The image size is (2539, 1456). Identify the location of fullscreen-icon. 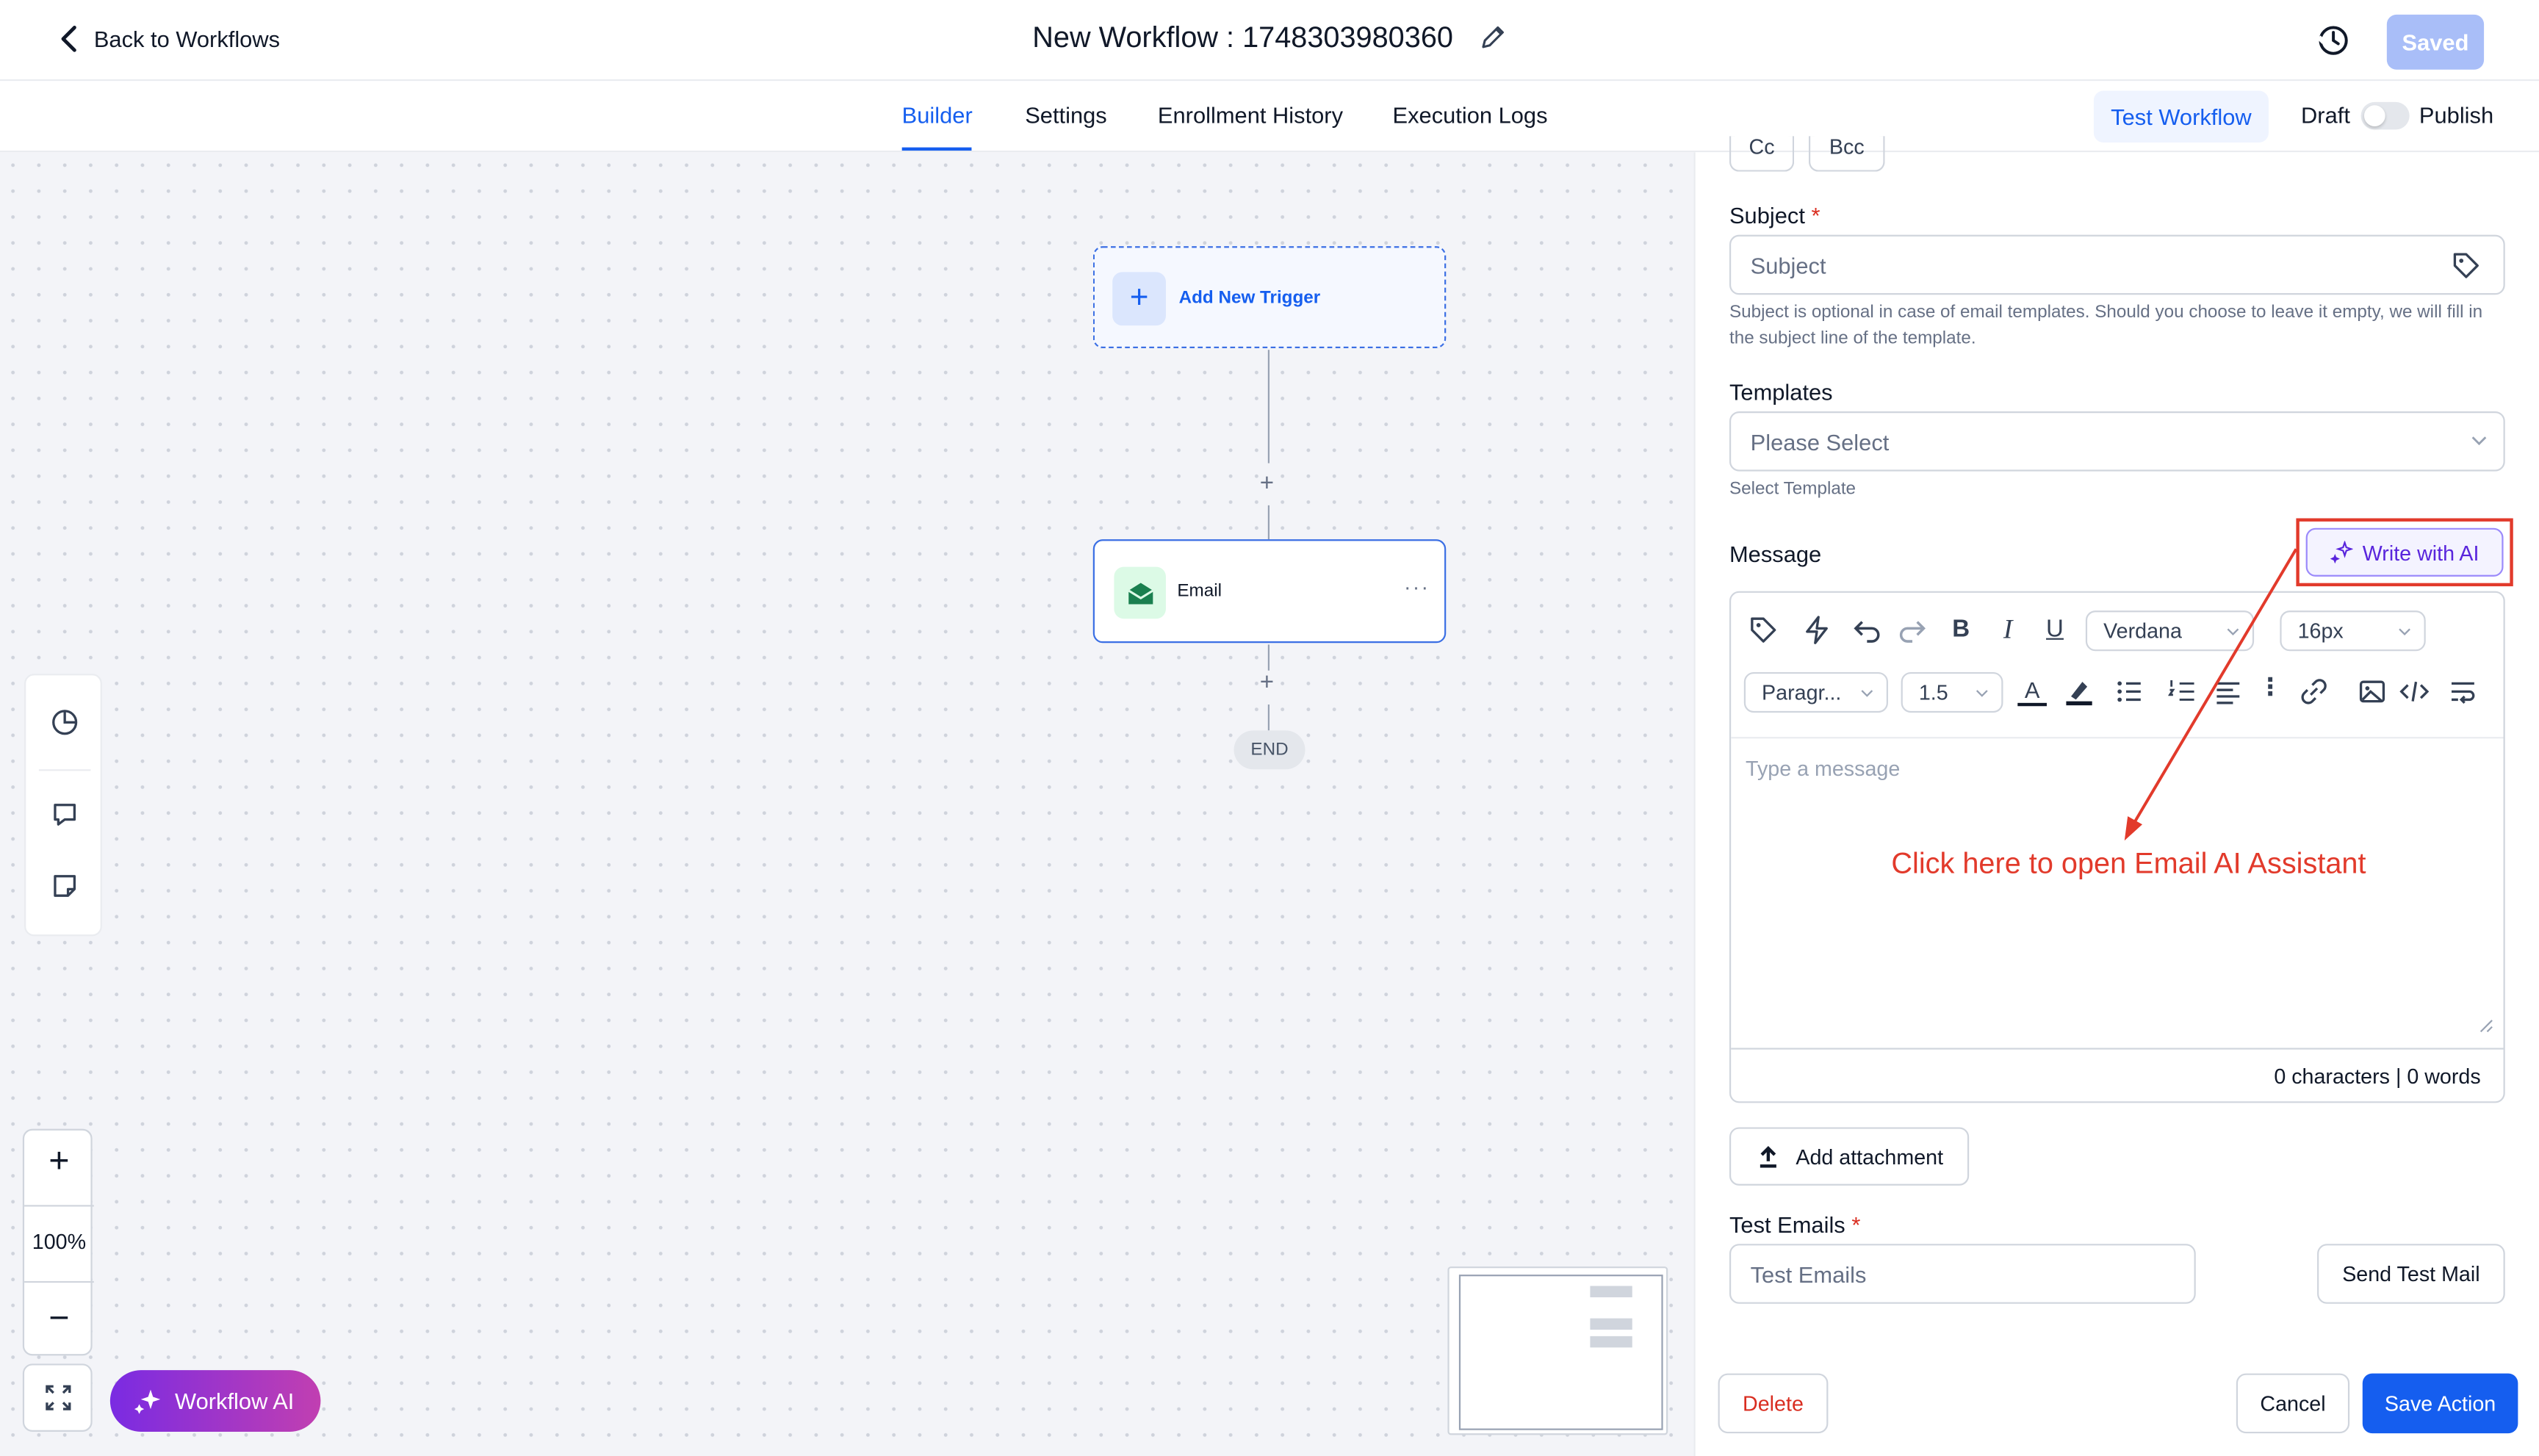
(58, 1397).